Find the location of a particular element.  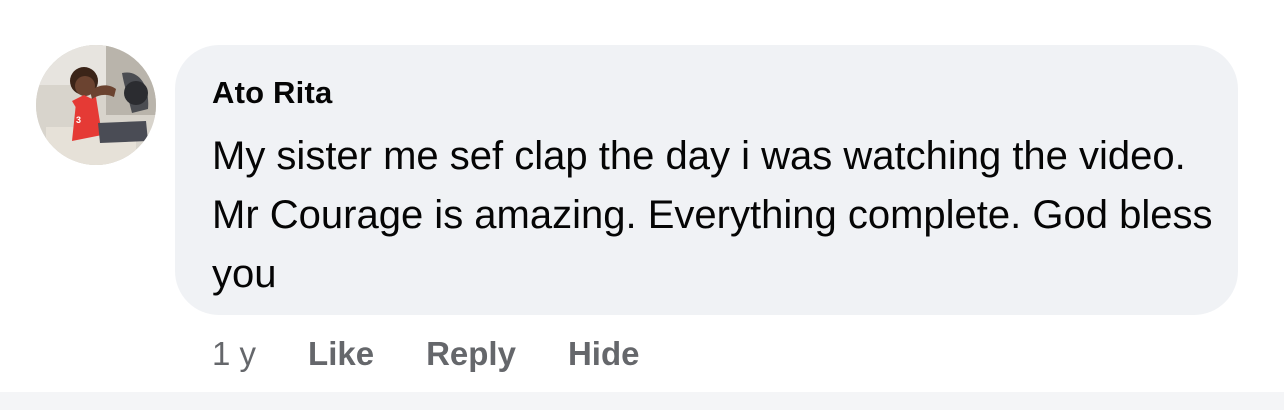

comment-author-name: Ato Rita is located at coordinates (272, 93).